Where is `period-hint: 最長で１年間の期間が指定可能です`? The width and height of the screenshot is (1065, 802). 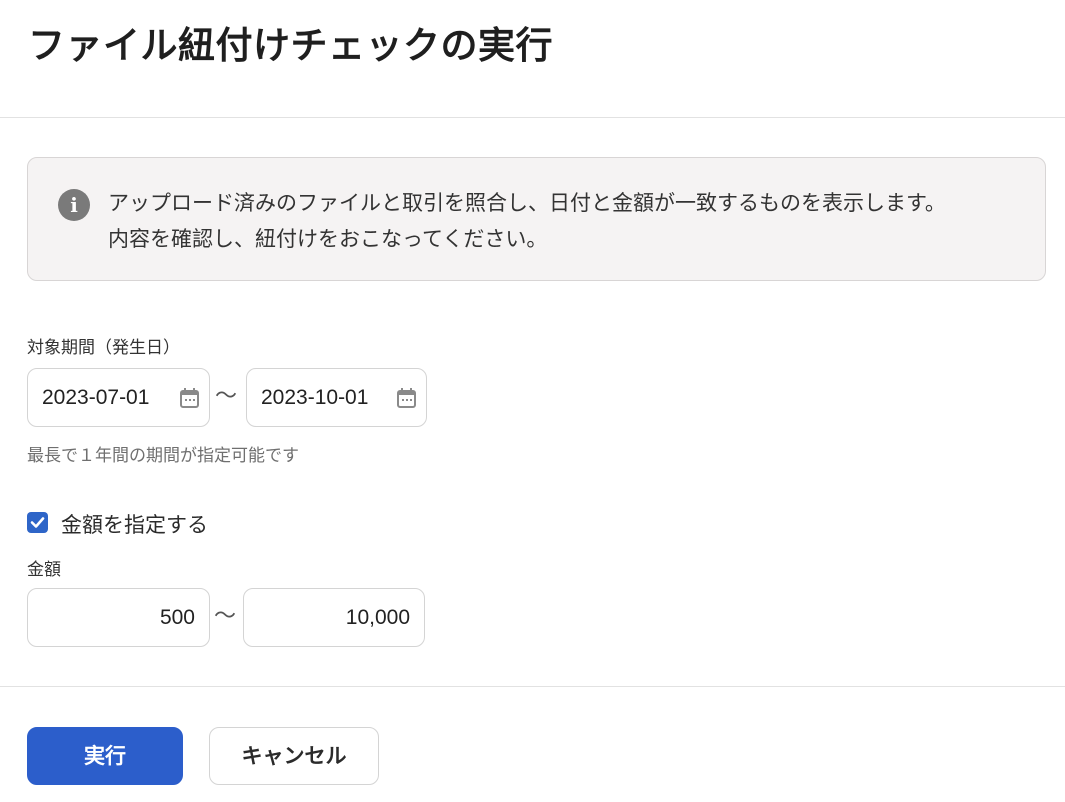 period-hint: 最長で１年間の期間が指定可能です is located at coordinates (163, 456).